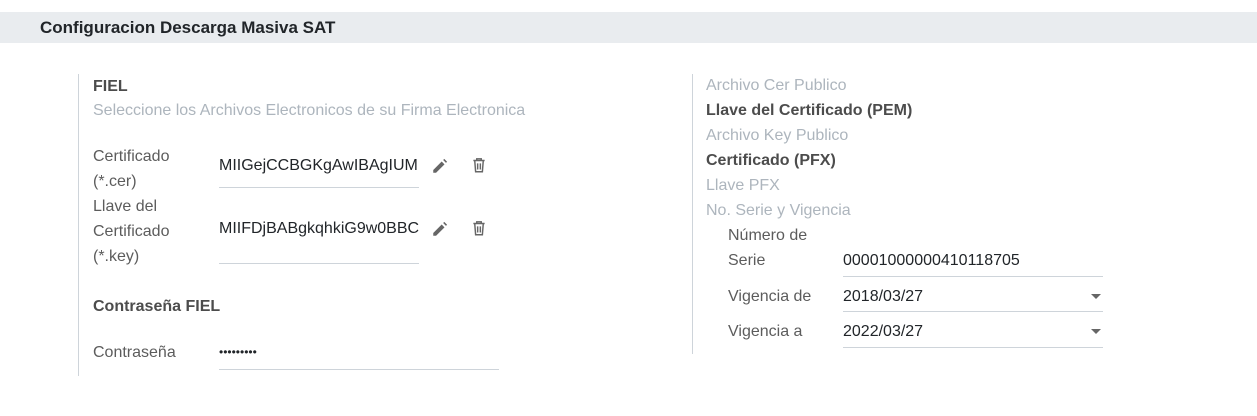 This screenshot has height=416, width=1257. Describe the element at coordinates (188, 27) in the screenshot. I see `section-title: Configuracion Descarga Masiva SAT` at that location.